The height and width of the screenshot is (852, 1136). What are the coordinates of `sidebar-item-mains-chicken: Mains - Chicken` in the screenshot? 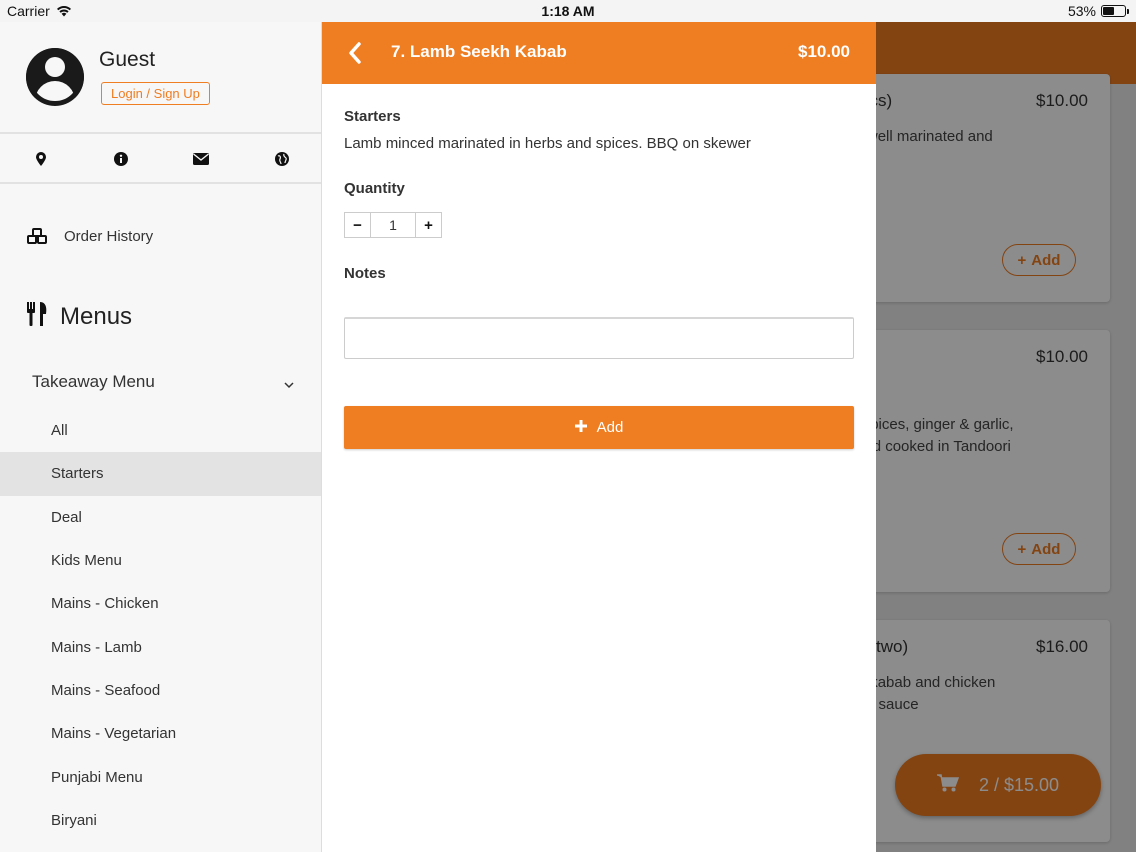 It's located at (160, 603).